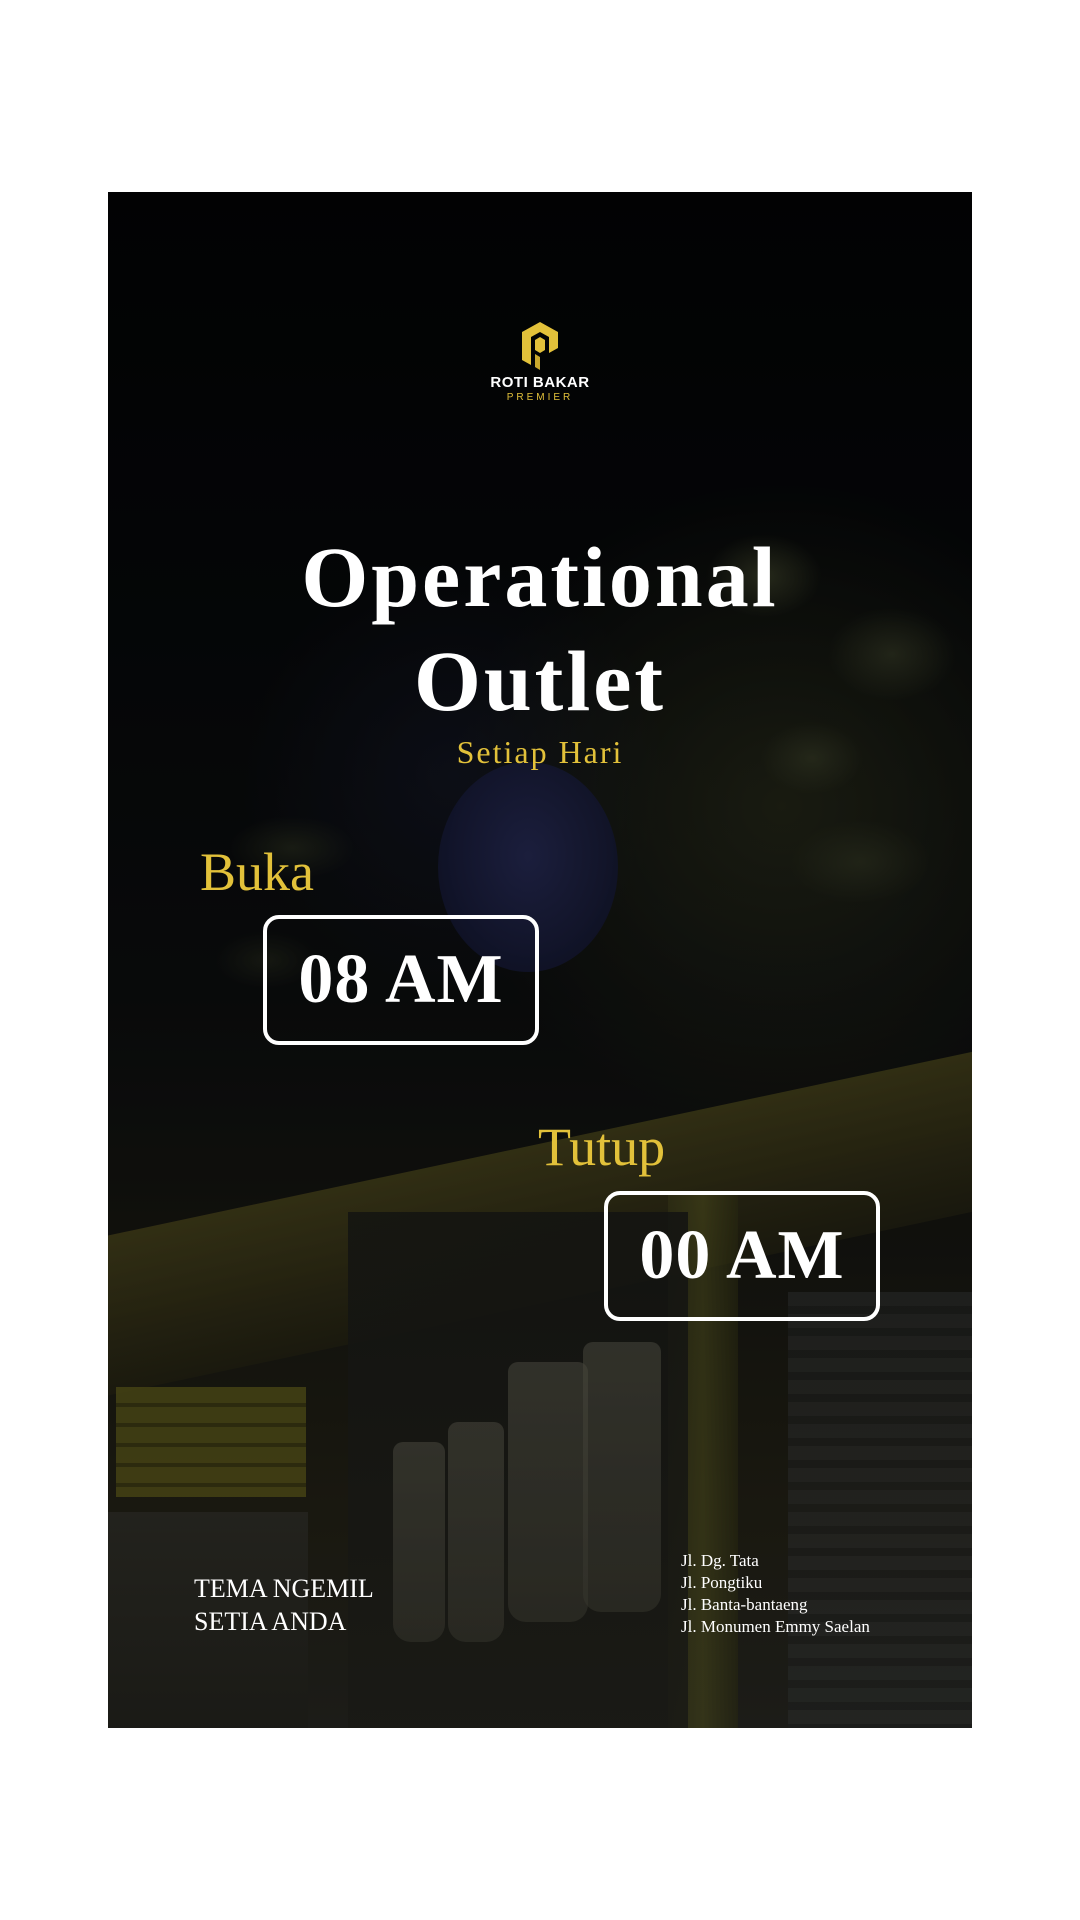 The image size is (1080, 1920). Describe the element at coordinates (720, 1560) in the screenshot. I see `address-item: Jl. Dg. Tata` at that location.